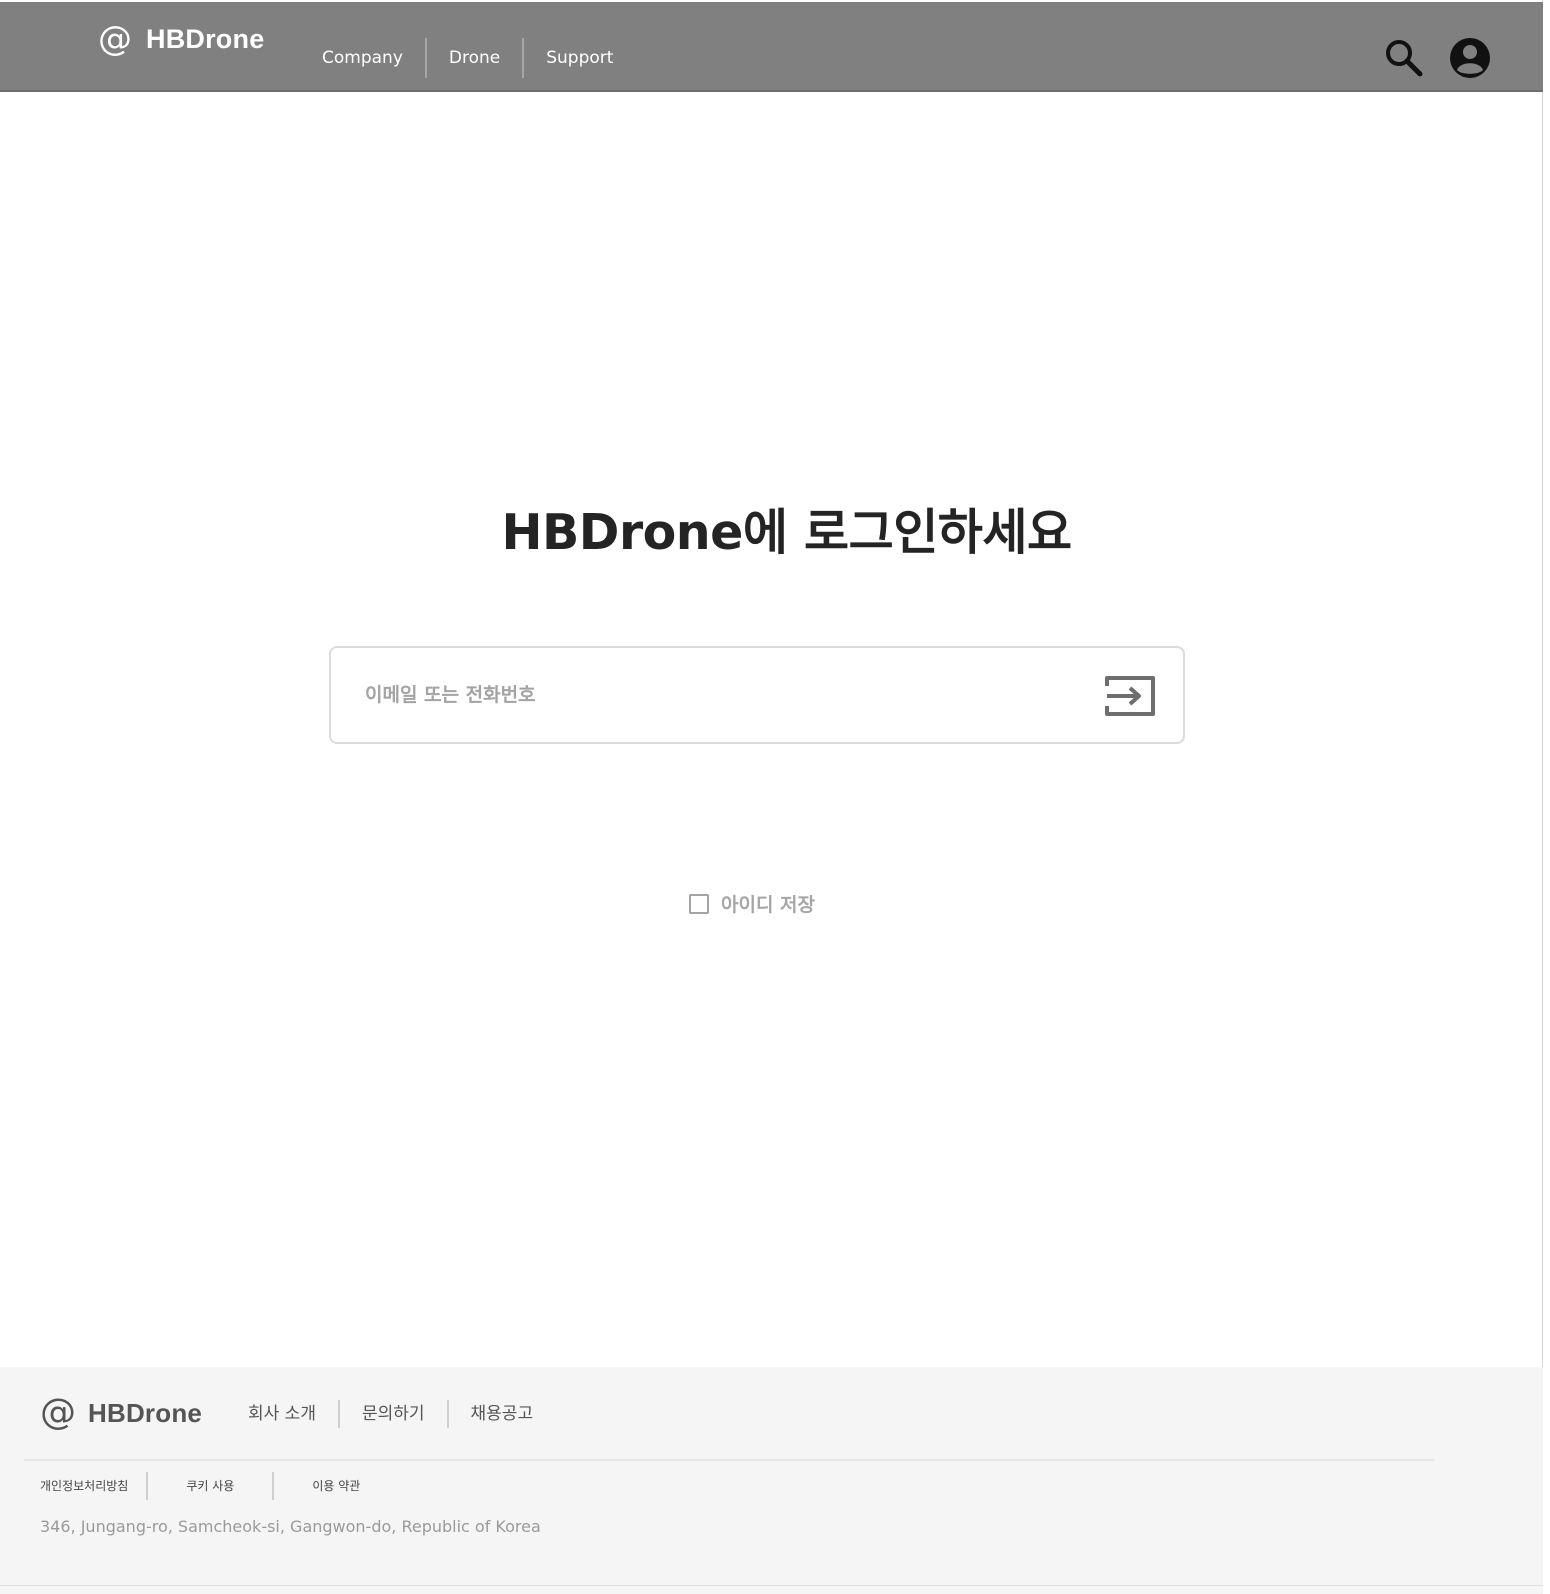 The image size is (1550, 1594). I want to click on nav-item-company: Company, so click(362, 58).